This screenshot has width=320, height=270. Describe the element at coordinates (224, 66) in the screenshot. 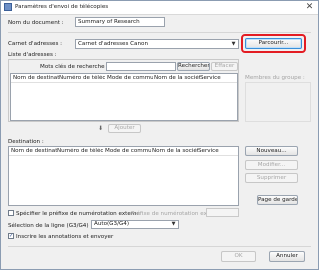

I see `clear-button: Effacer` at that location.